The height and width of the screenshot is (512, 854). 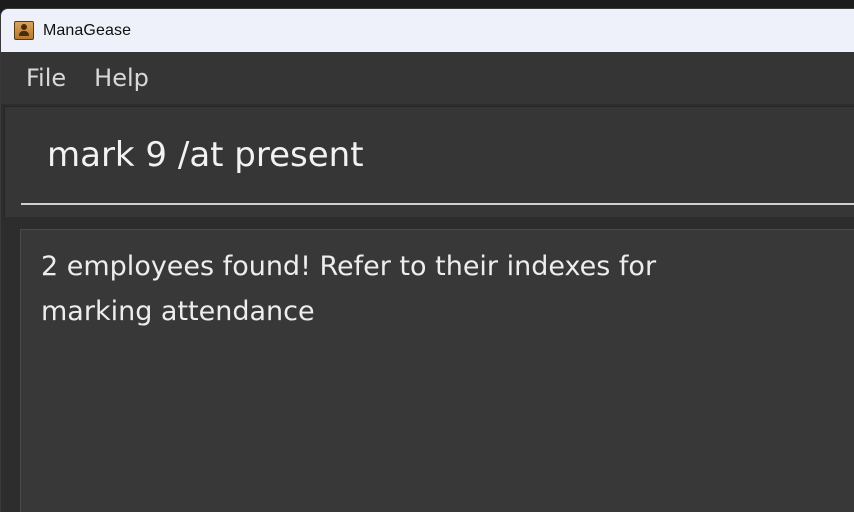 I want to click on menu-file: File, so click(x=46, y=78).